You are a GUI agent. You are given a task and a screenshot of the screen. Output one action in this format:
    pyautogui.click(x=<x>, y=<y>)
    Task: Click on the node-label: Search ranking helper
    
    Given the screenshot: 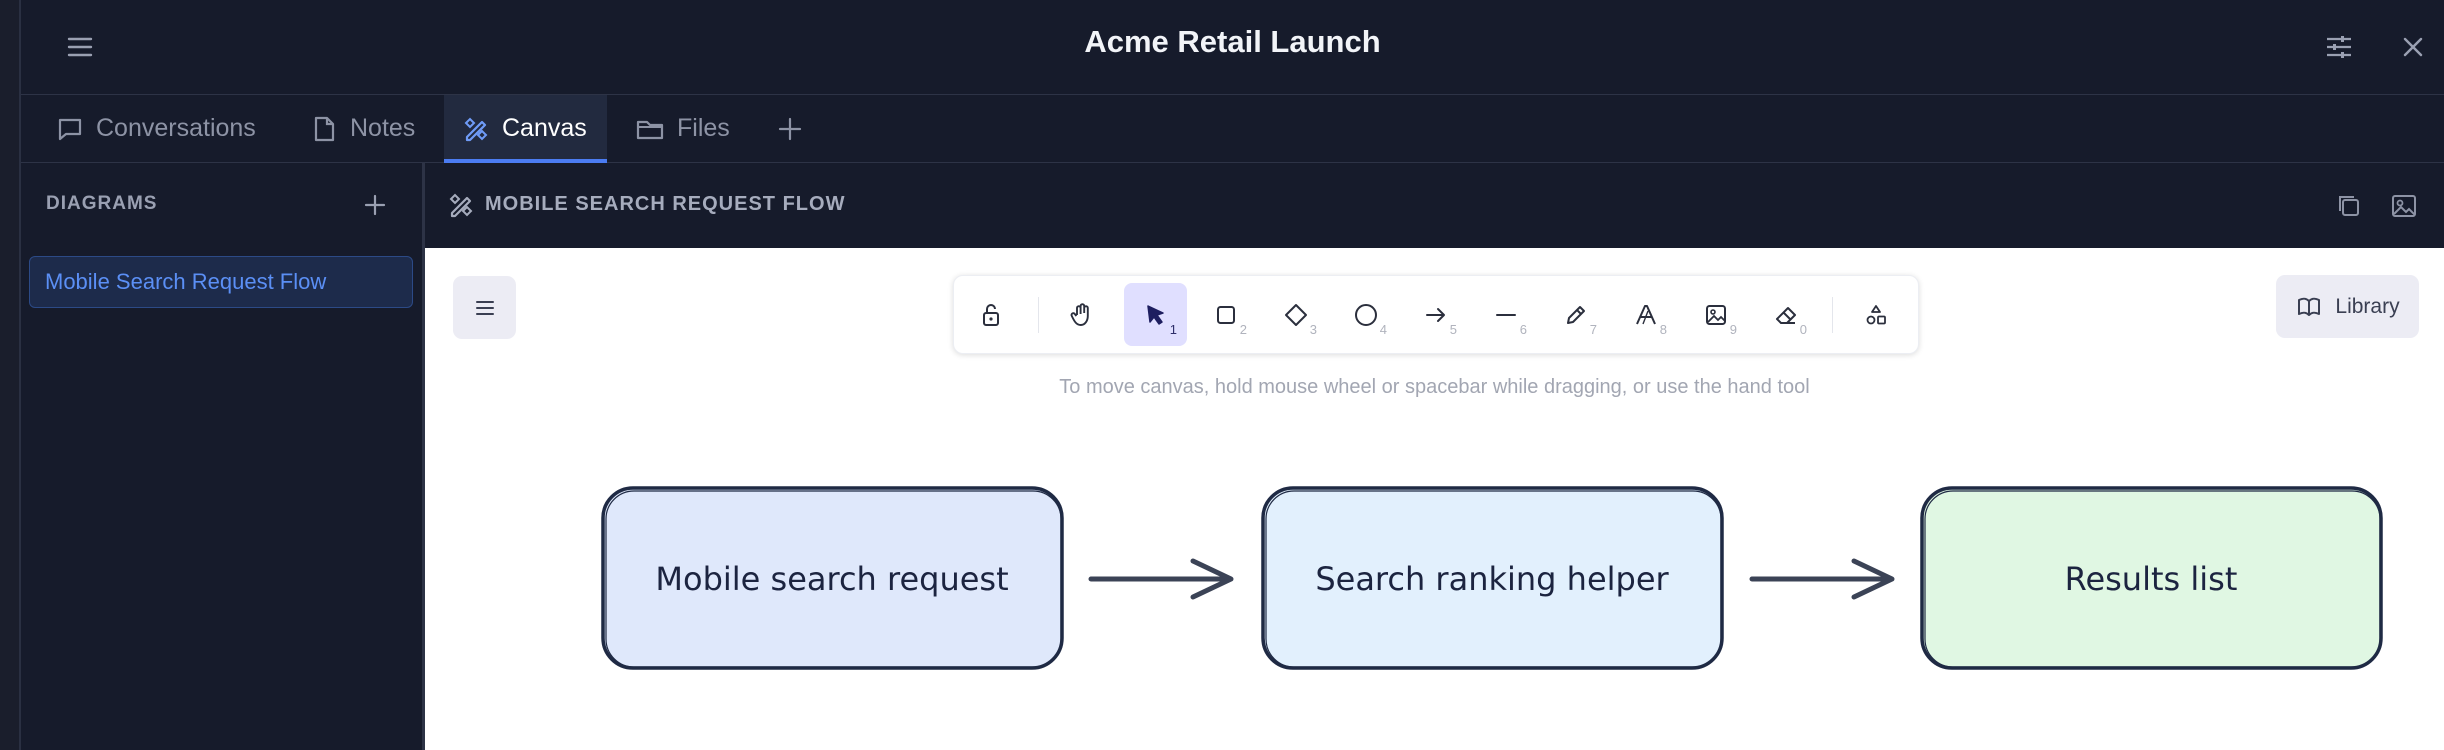 What is the action you would take?
    pyautogui.click(x=1492, y=579)
    